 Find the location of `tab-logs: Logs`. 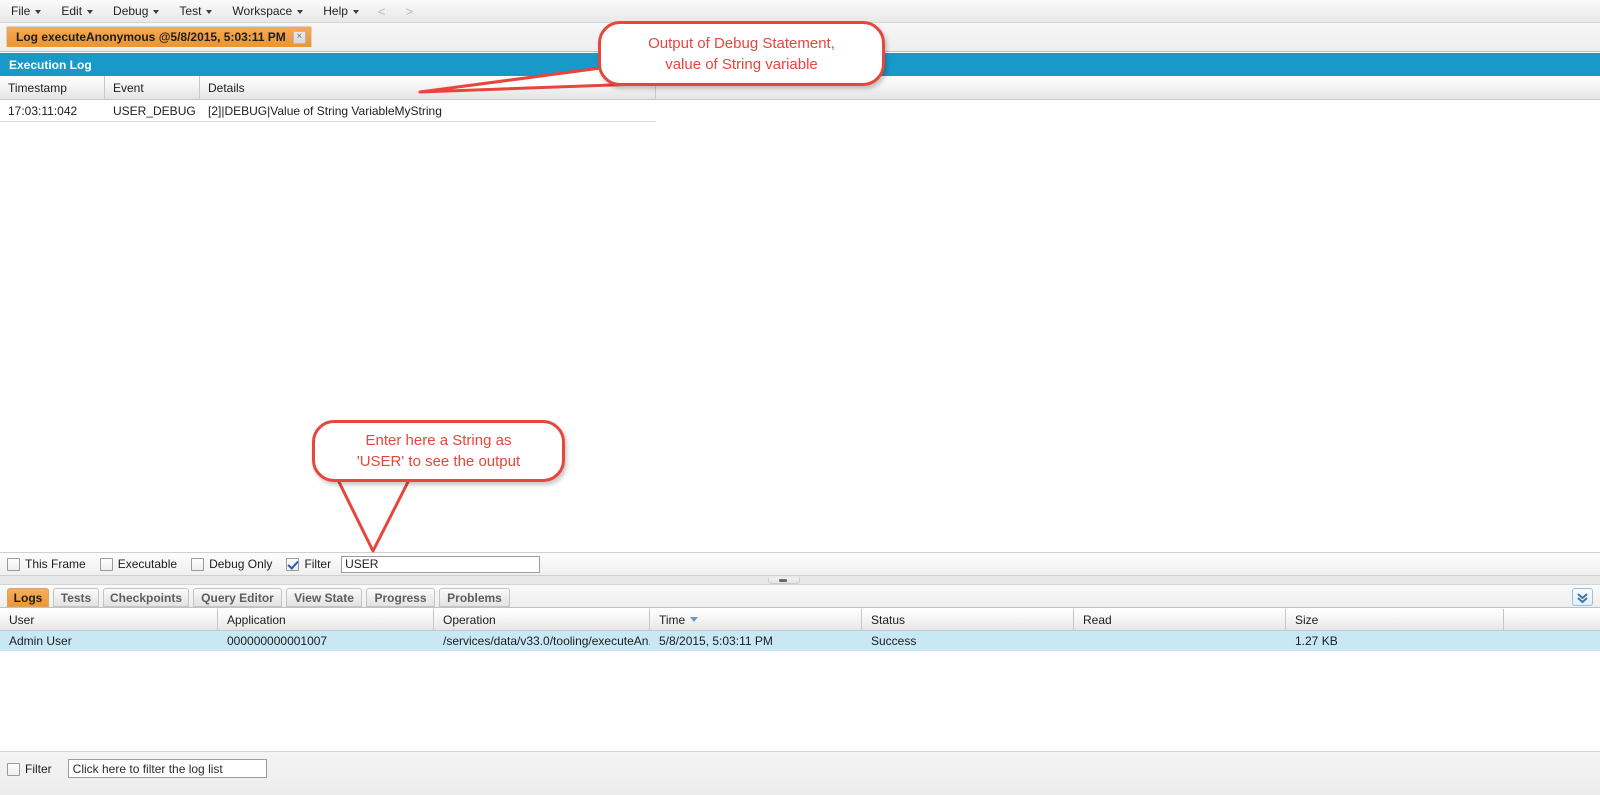

tab-logs: Logs is located at coordinates (28, 597).